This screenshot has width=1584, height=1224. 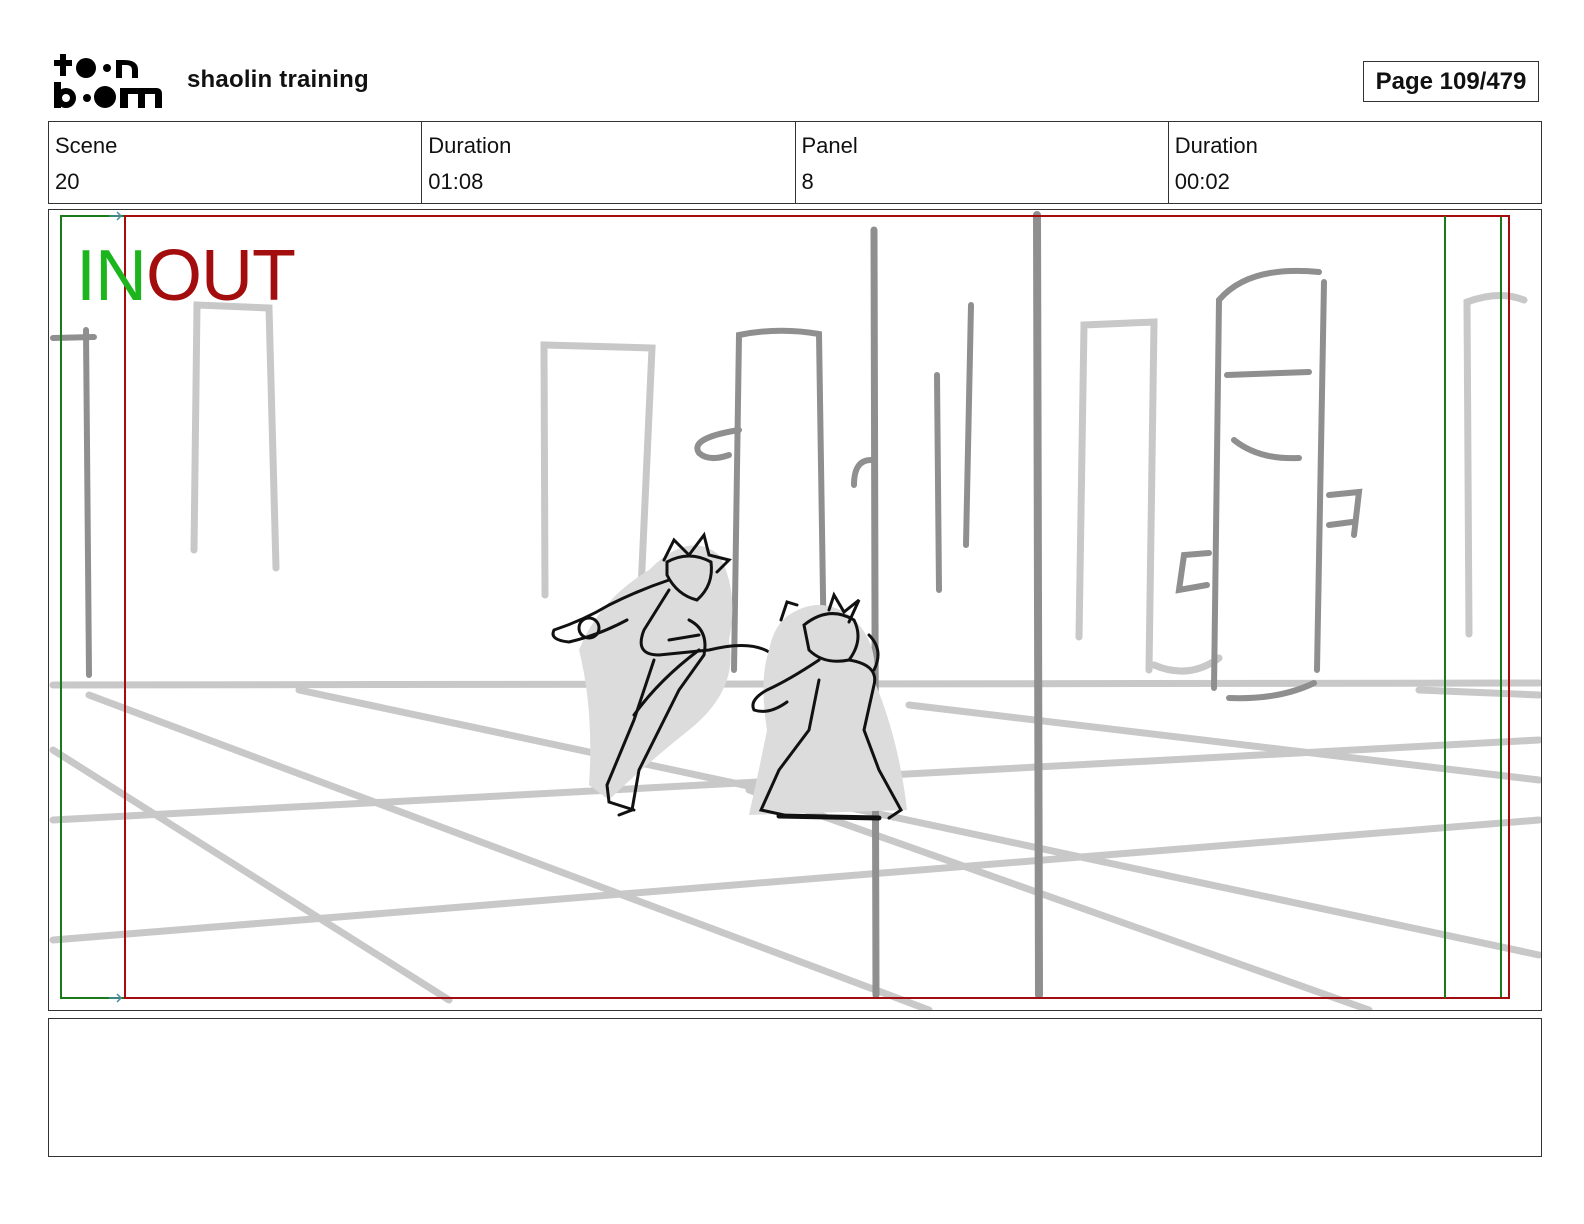 What do you see at coordinates (235, 162) in the screenshot?
I see `scene-cell: Scene 20` at bounding box center [235, 162].